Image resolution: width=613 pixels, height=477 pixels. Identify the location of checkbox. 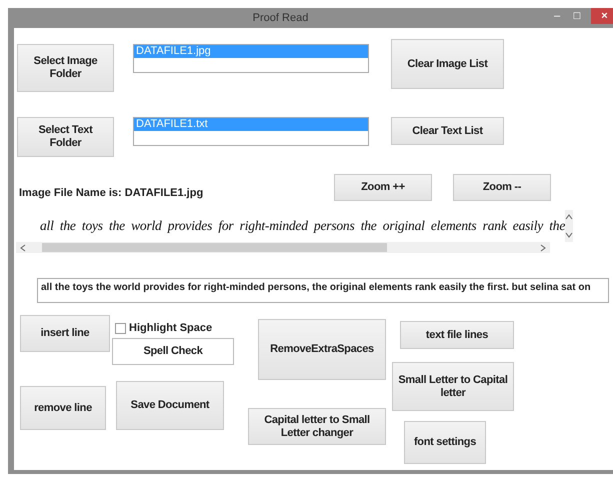
(120, 328).